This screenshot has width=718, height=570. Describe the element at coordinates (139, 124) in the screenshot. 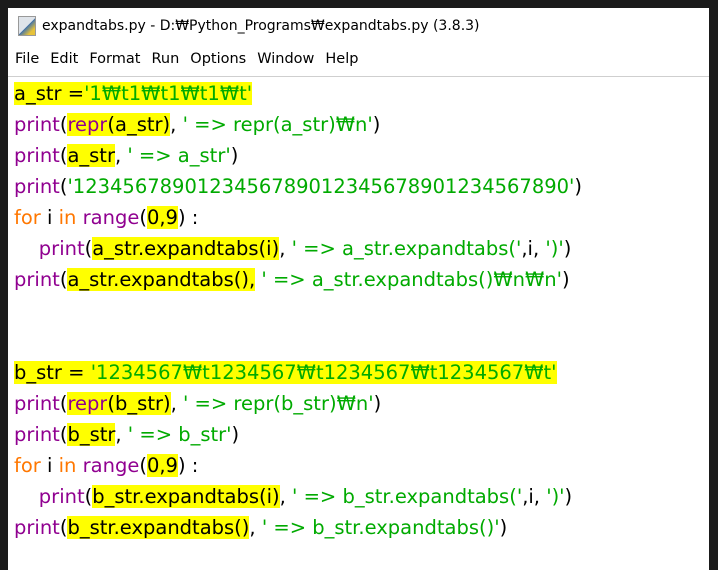

I see `code-token: (a_str)` at that location.